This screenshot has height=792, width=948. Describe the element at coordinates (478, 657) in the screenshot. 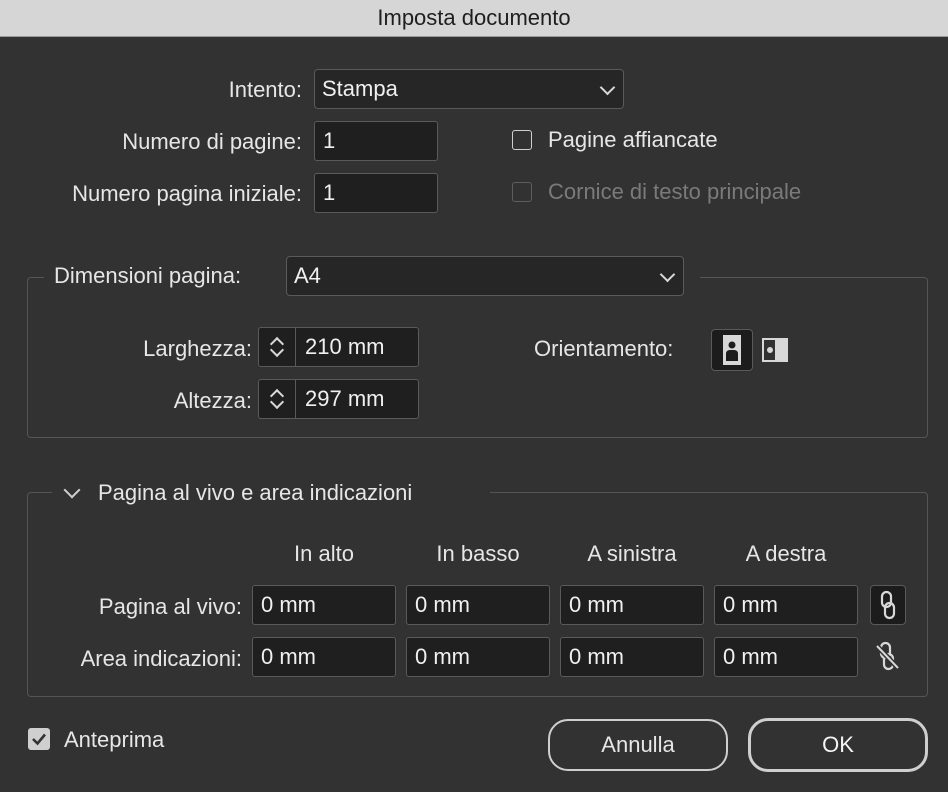

I see `slug-bottom-input: 0 mm` at that location.